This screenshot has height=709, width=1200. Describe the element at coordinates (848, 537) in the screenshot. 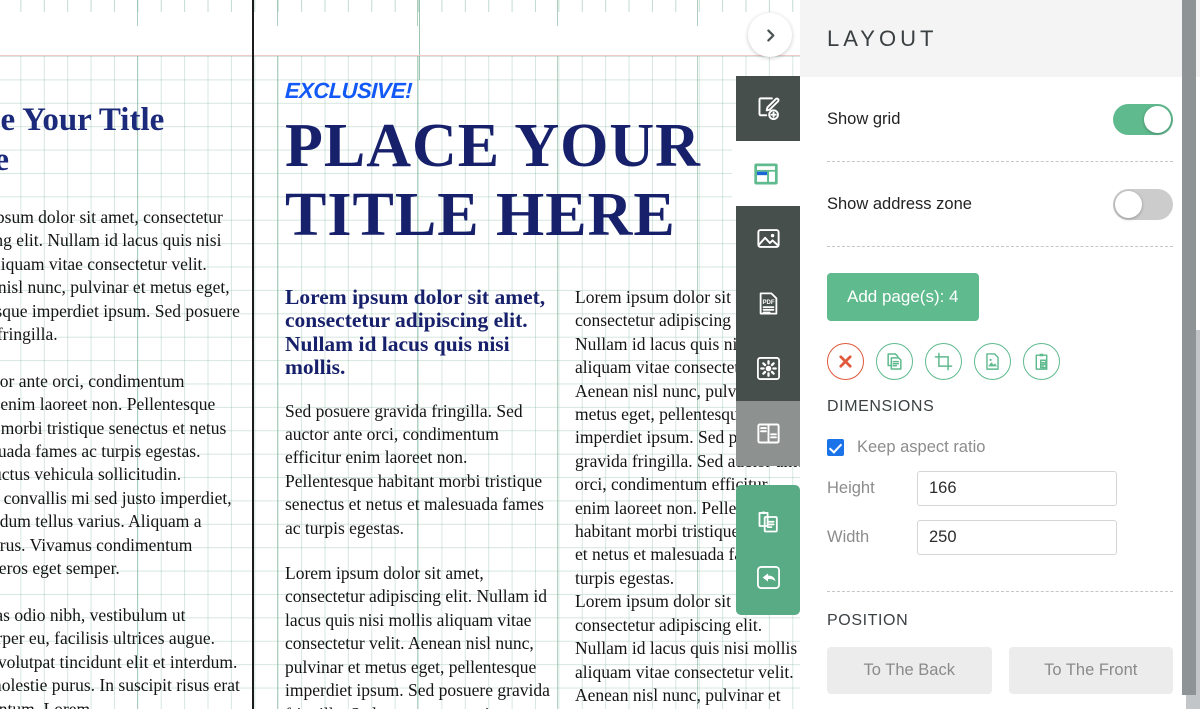

I see `width-label: Width` at that location.